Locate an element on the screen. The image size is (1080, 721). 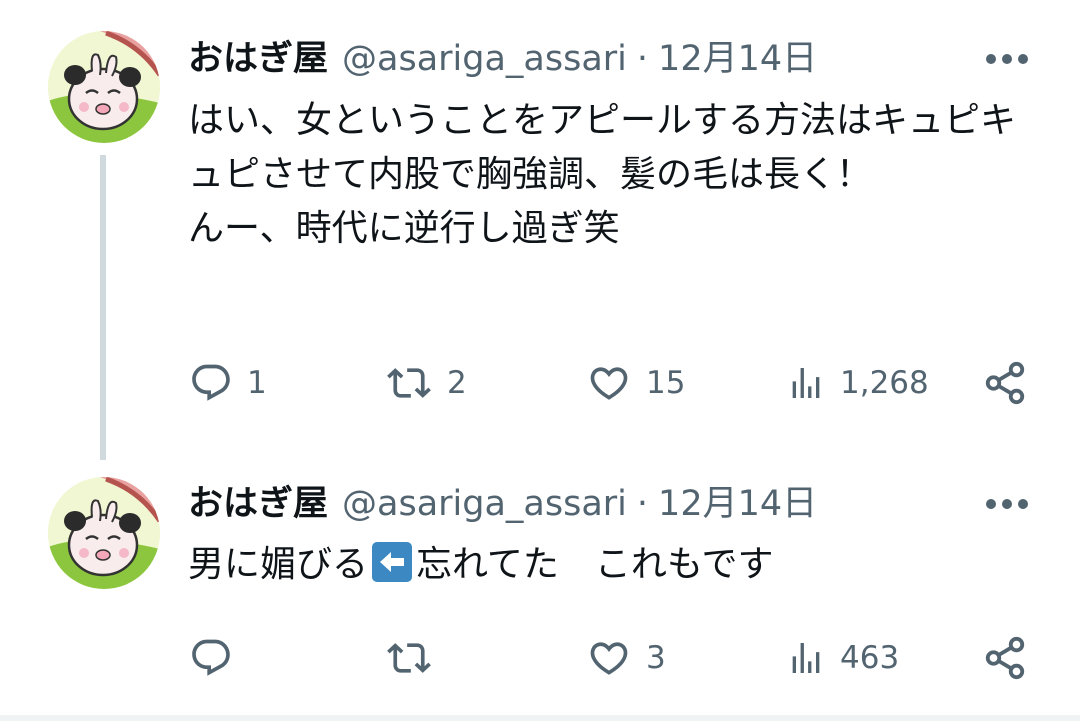
bottom-divider is located at coordinates (540, 718).